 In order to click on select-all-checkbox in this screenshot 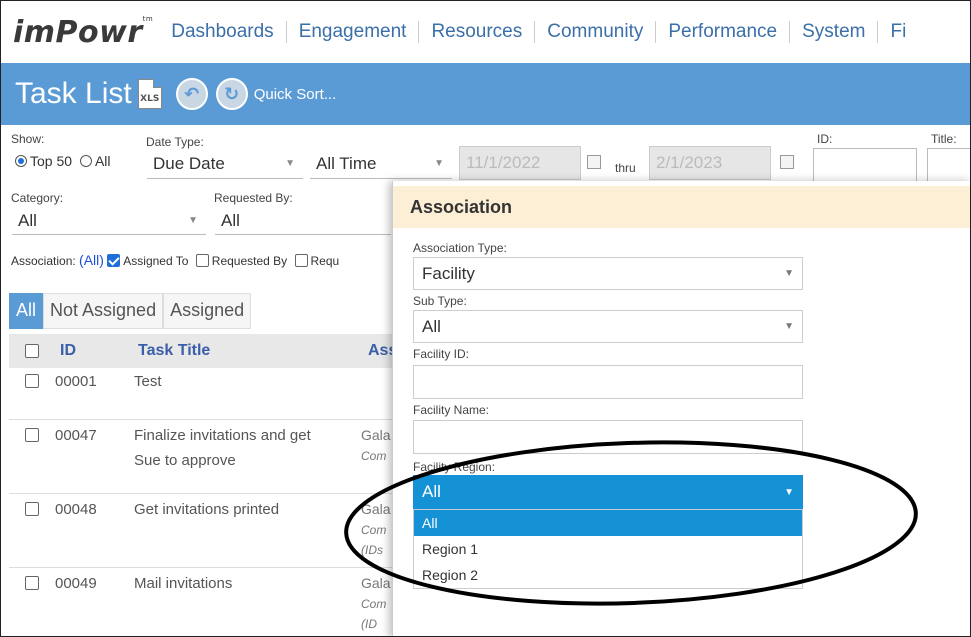, I will do `click(32, 351)`.